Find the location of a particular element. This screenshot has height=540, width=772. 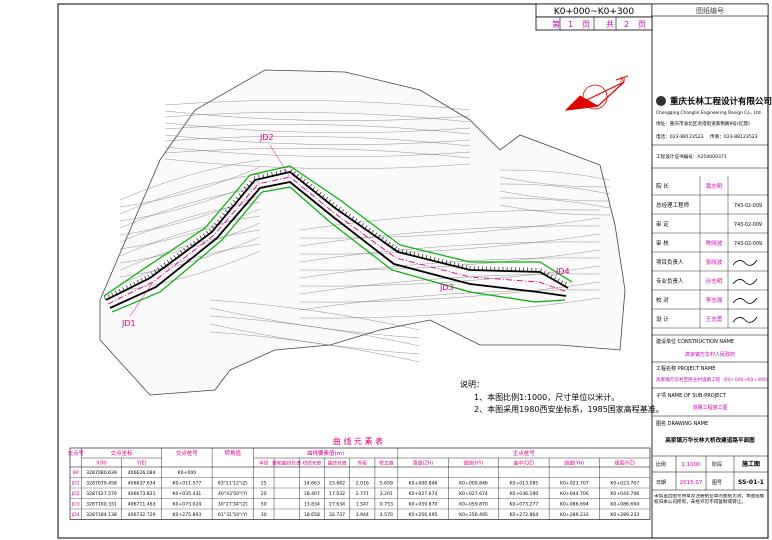

table-cell: 2.771 is located at coordinates (362, 494).